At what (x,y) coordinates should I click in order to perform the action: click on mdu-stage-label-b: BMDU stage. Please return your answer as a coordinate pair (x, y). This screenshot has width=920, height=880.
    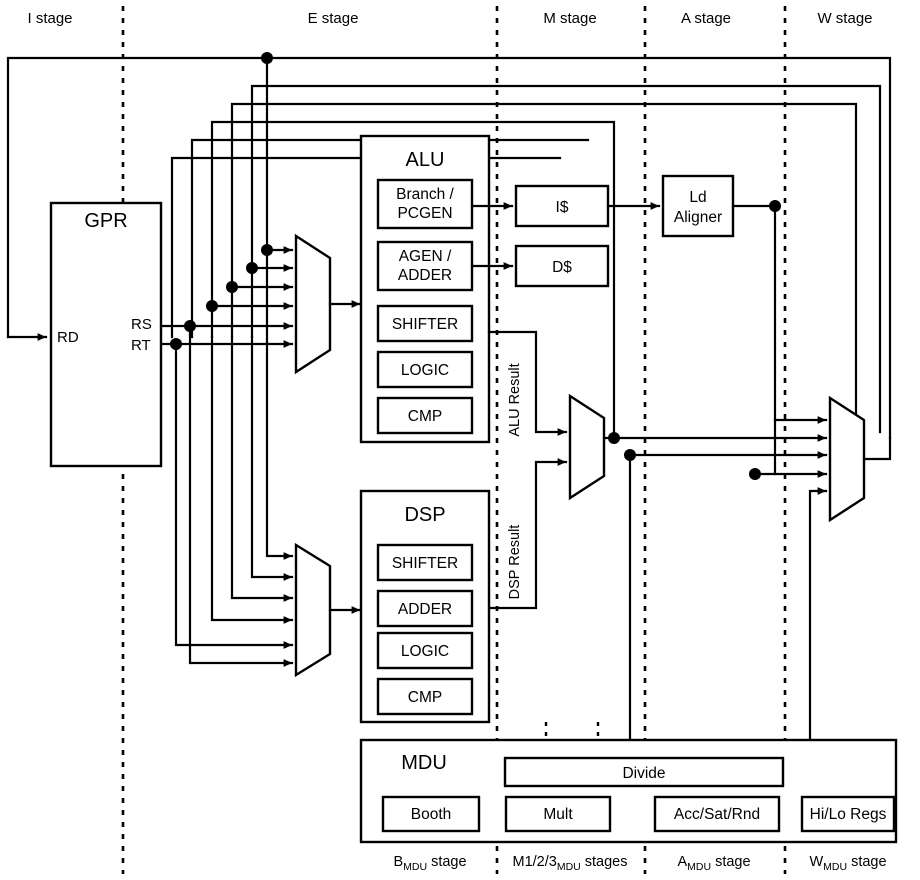
    Looking at the image, I should click on (429, 863).